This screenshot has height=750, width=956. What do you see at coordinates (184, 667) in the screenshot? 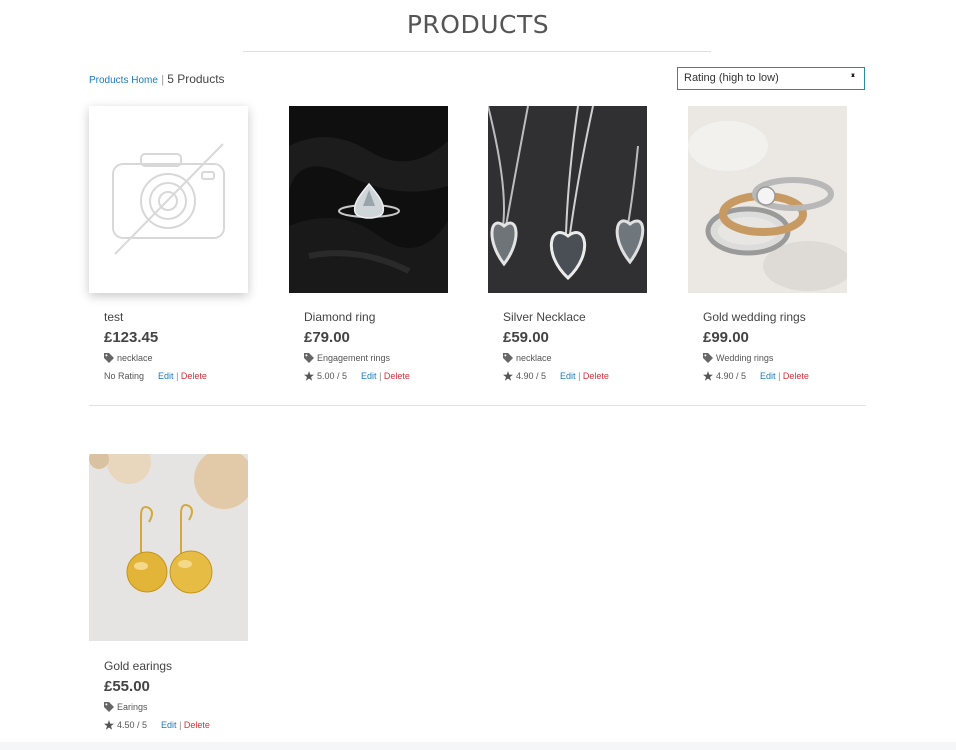
I see `product-name: Gold earings` at bounding box center [184, 667].